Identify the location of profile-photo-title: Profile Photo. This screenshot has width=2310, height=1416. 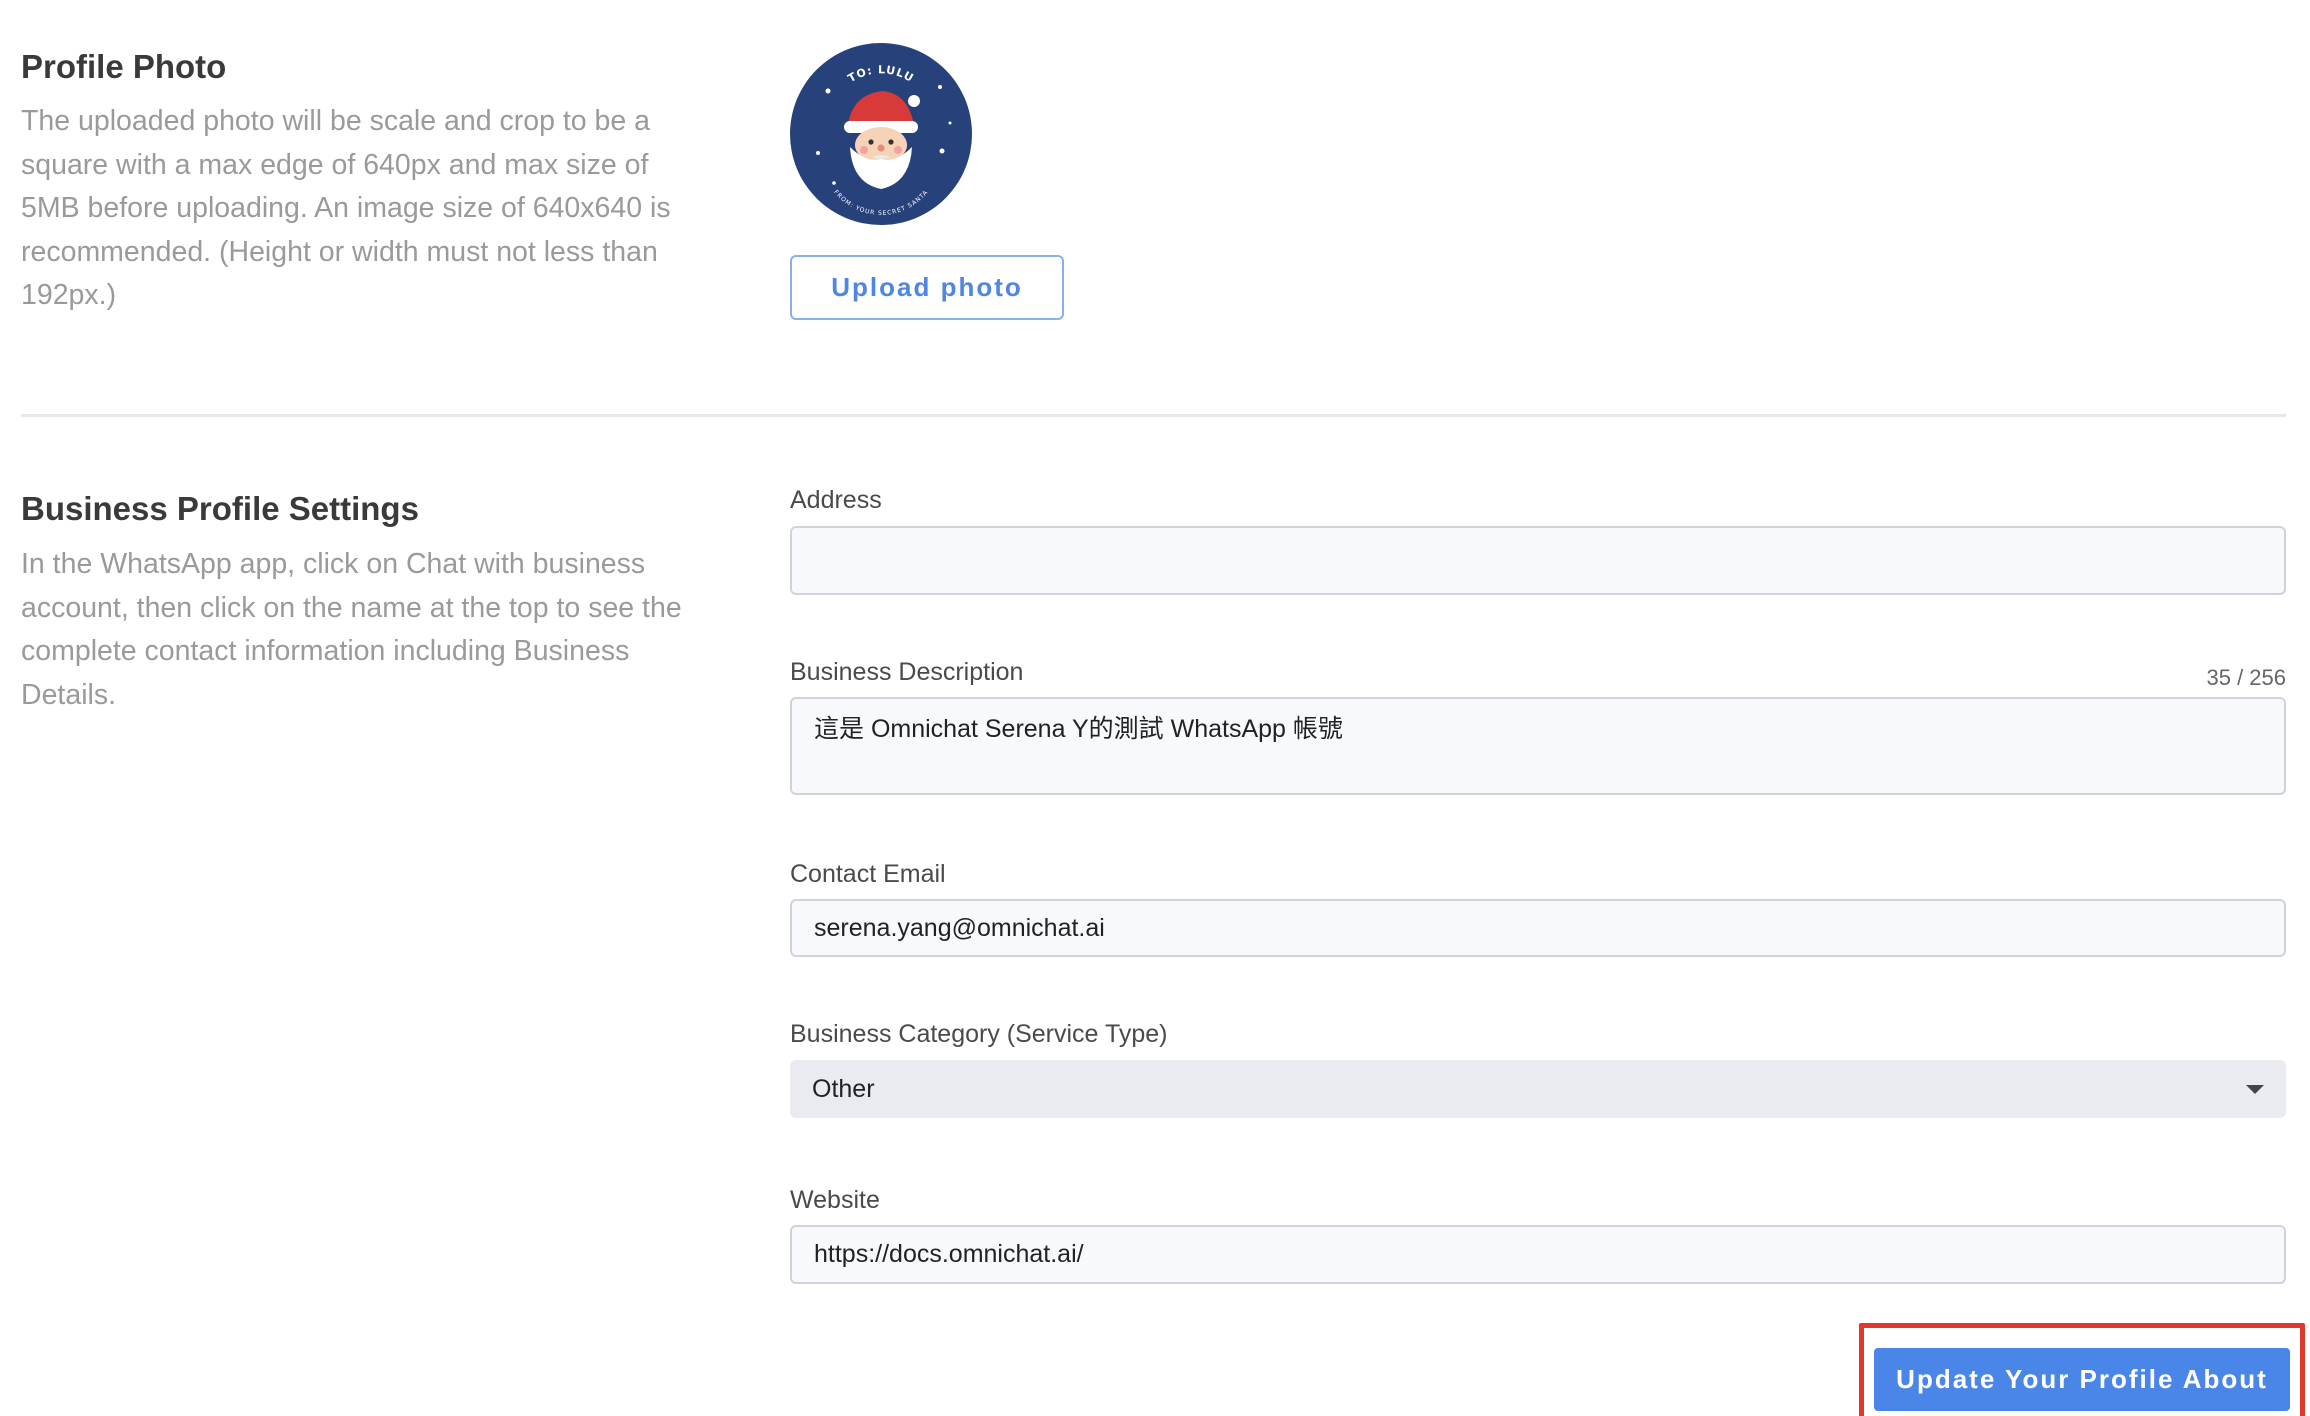
(124, 66).